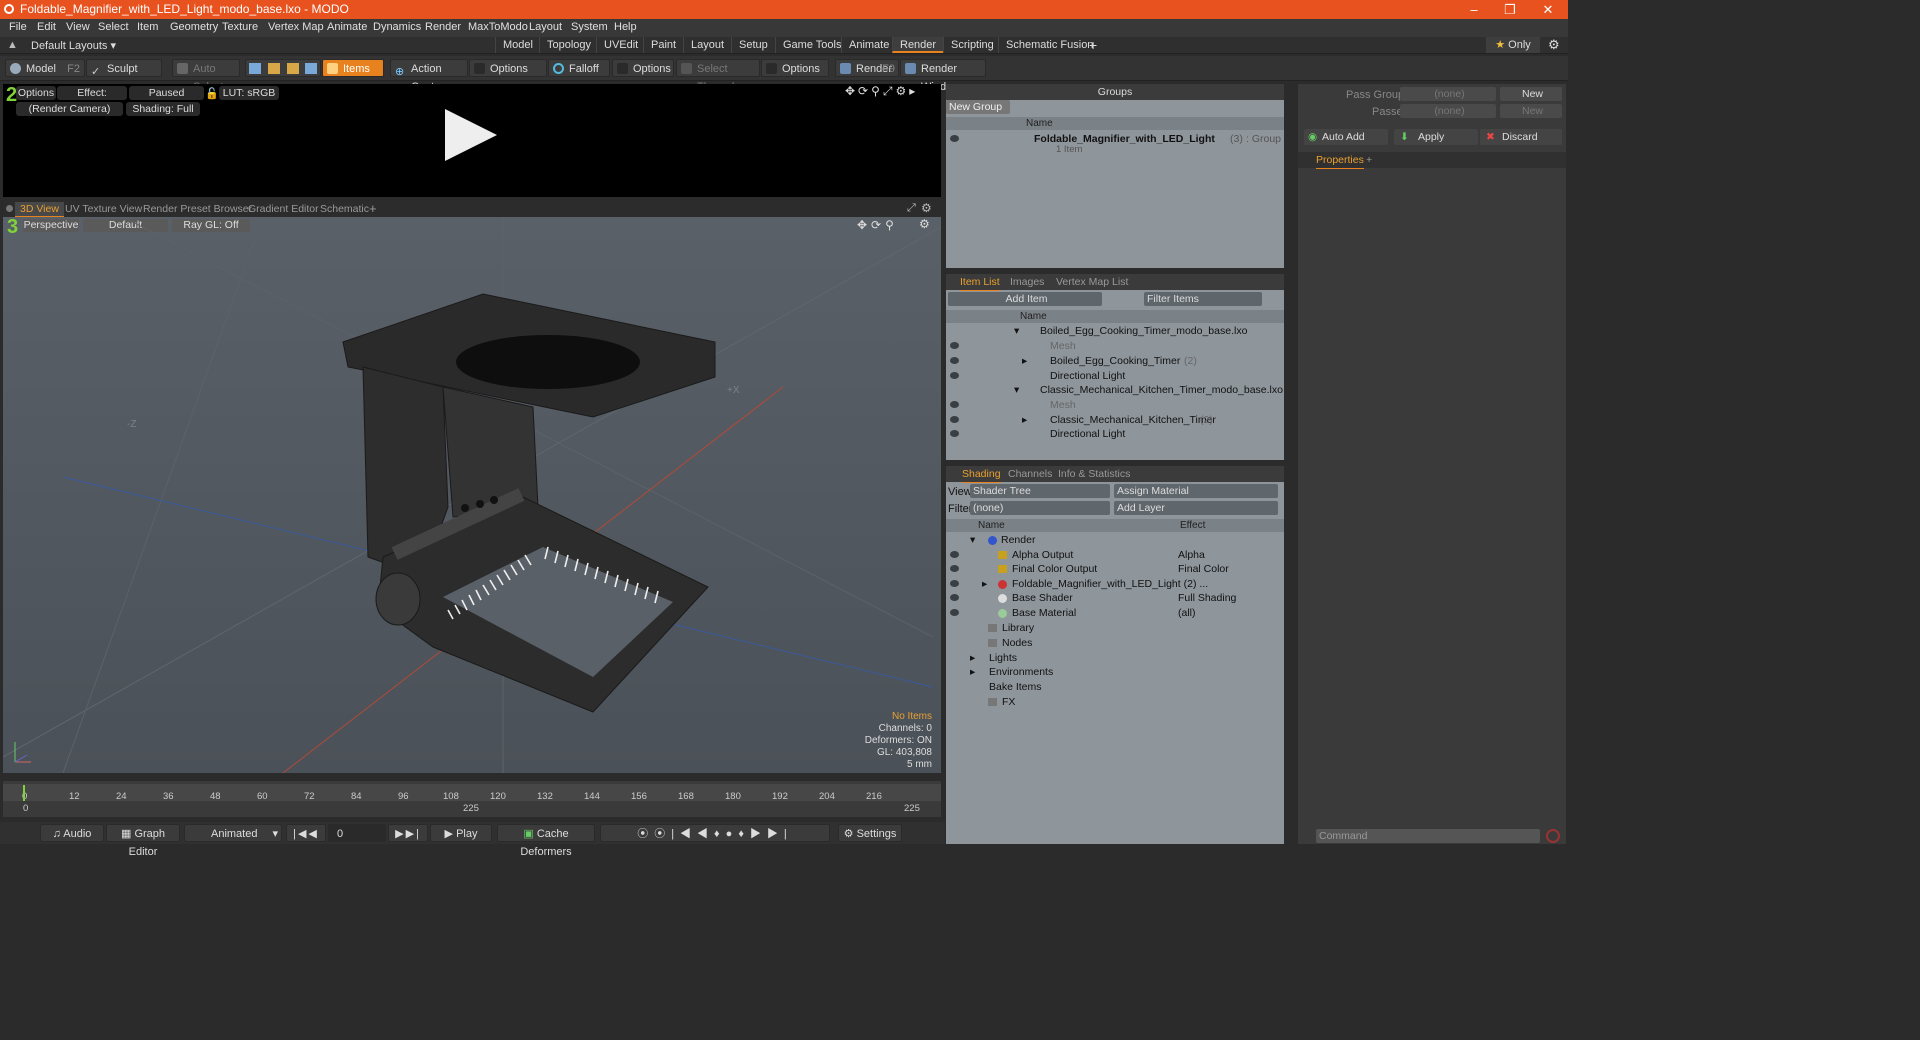 The height and width of the screenshot is (1040, 1920). Describe the element at coordinates (1115, 540) in the screenshot. I see `shader-row: ▾ Render` at that location.